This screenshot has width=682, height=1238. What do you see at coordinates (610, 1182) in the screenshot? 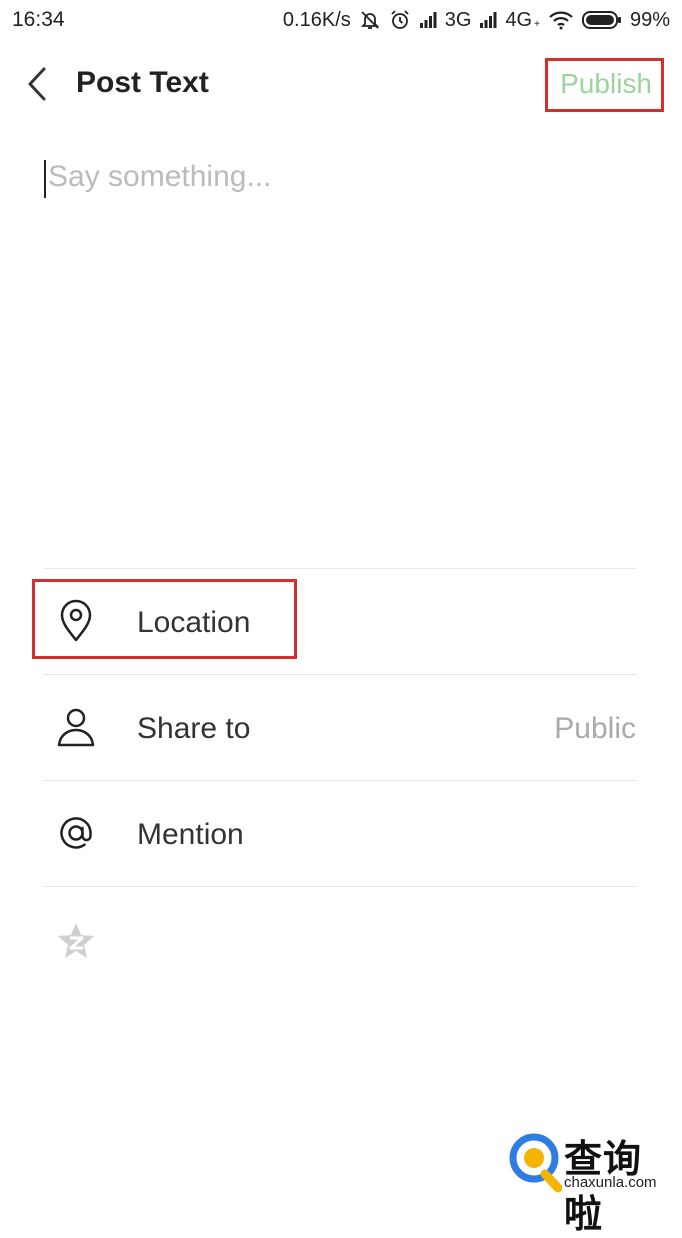
I see `watermark-url: chaxunla.com` at bounding box center [610, 1182].